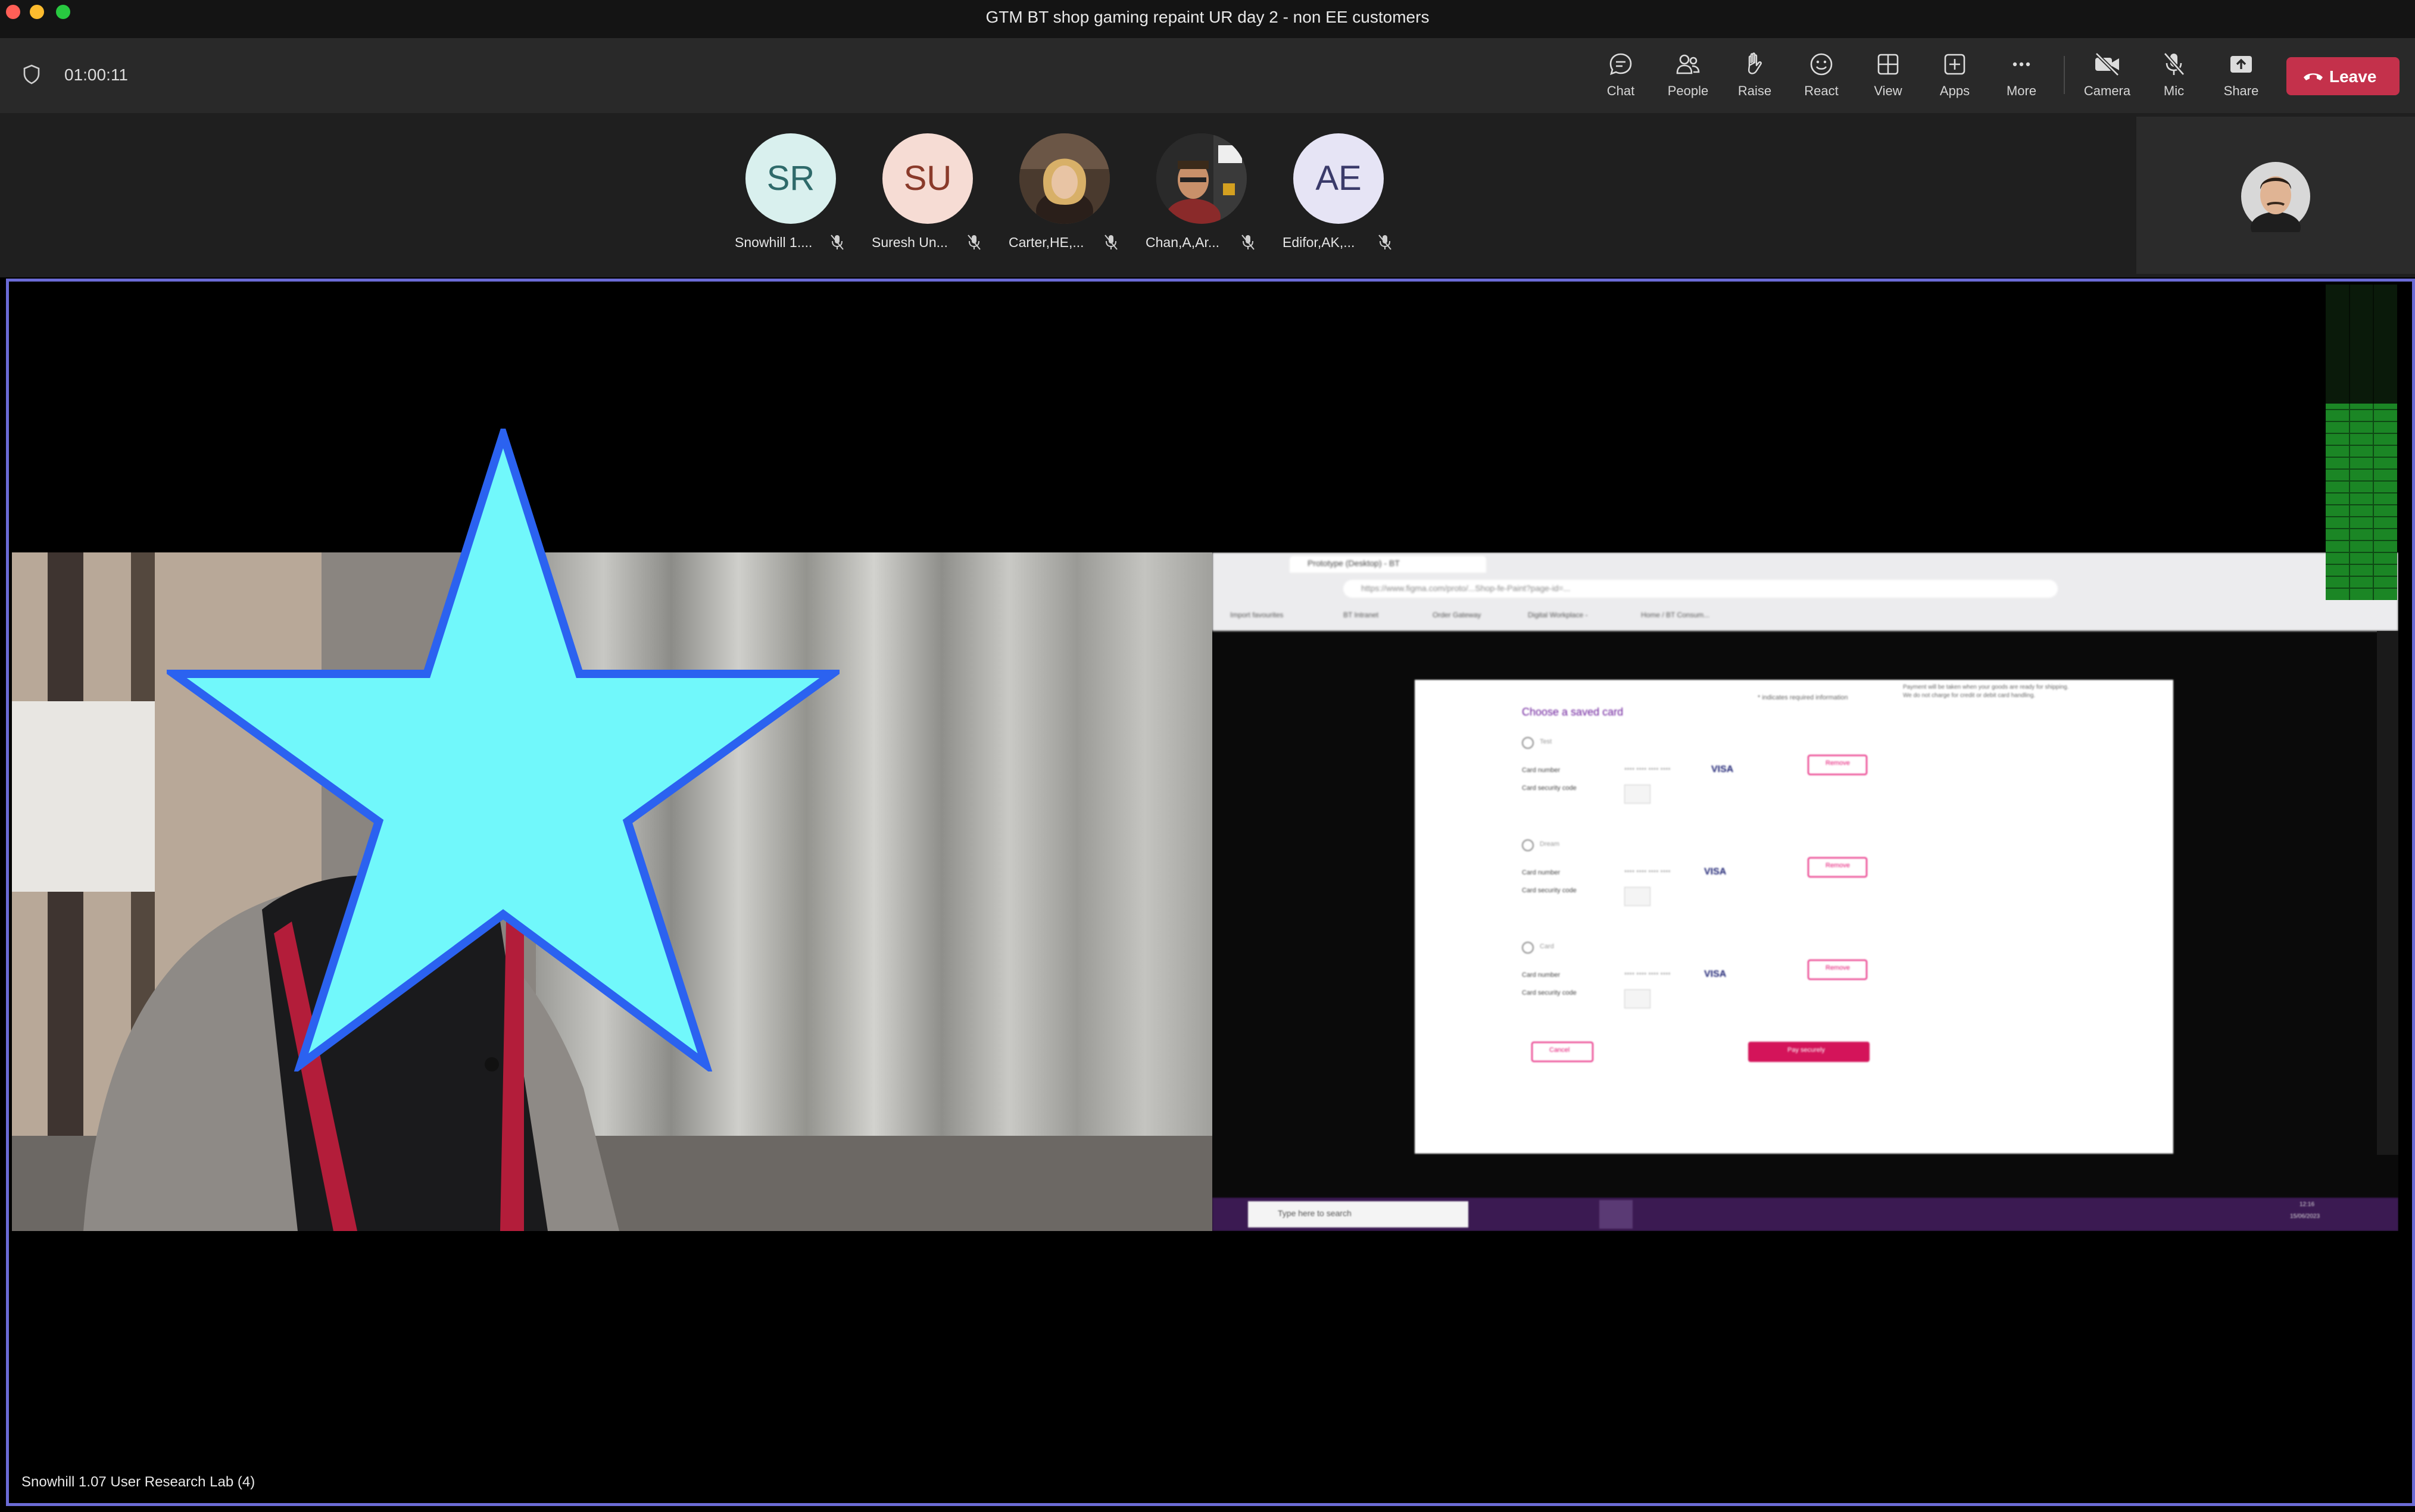 The height and width of the screenshot is (1512, 2415). What do you see at coordinates (1560, 1050) in the screenshot?
I see `cancel-button: Cancel` at bounding box center [1560, 1050].